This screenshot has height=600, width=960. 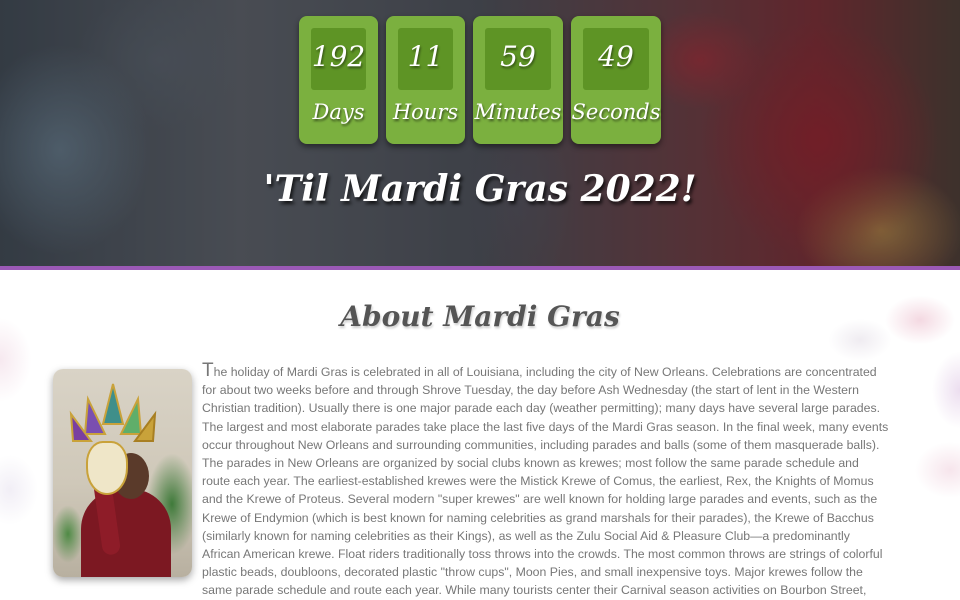 What do you see at coordinates (480, 316) in the screenshot?
I see `about-heading: About Mardi Gras` at bounding box center [480, 316].